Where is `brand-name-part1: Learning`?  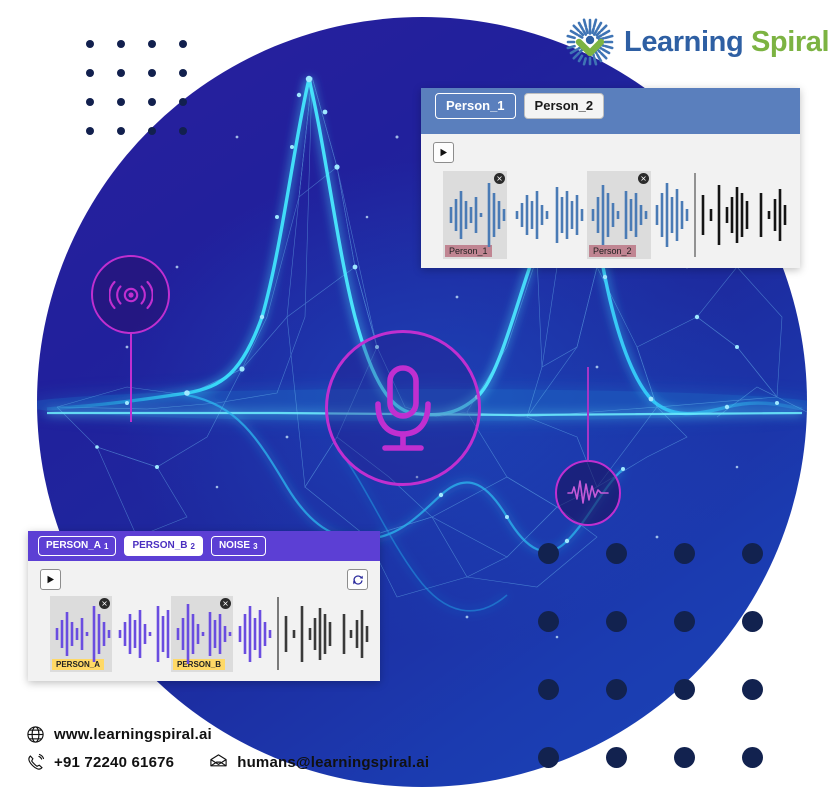 brand-name-part1: Learning is located at coordinates (684, 41).